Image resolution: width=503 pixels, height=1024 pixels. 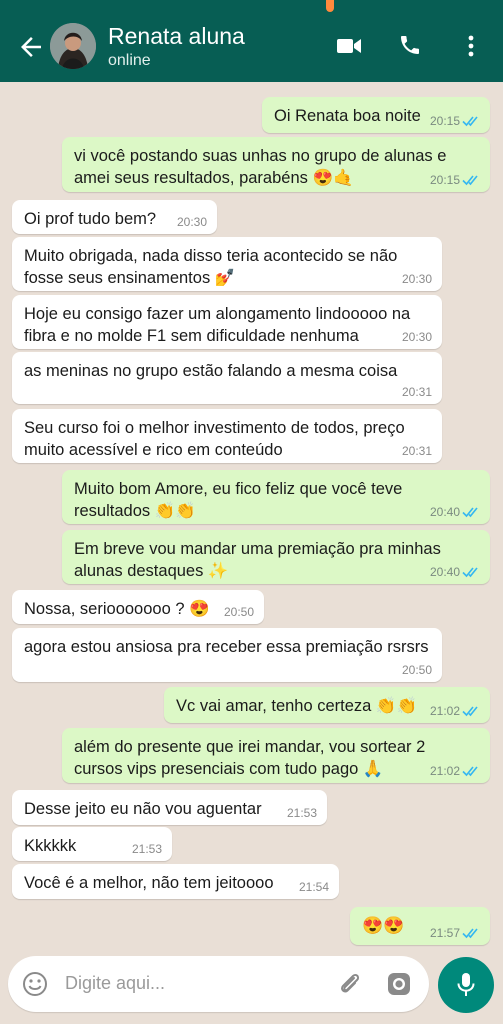 I want to click on microphone-icon, so click(x=466, y=984).